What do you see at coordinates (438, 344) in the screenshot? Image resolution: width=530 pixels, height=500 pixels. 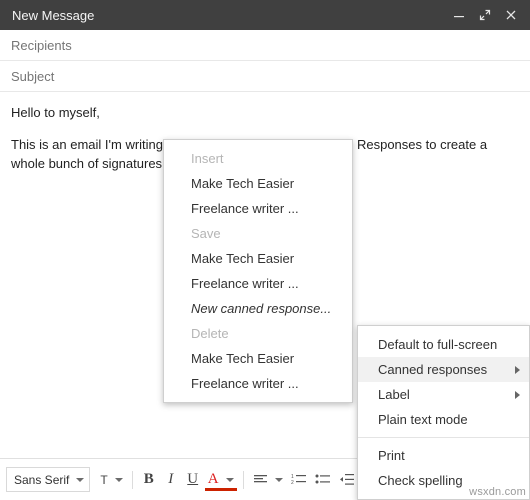 I see `menu-item-label: Default to full-screen` at bounding box center [438, 344].